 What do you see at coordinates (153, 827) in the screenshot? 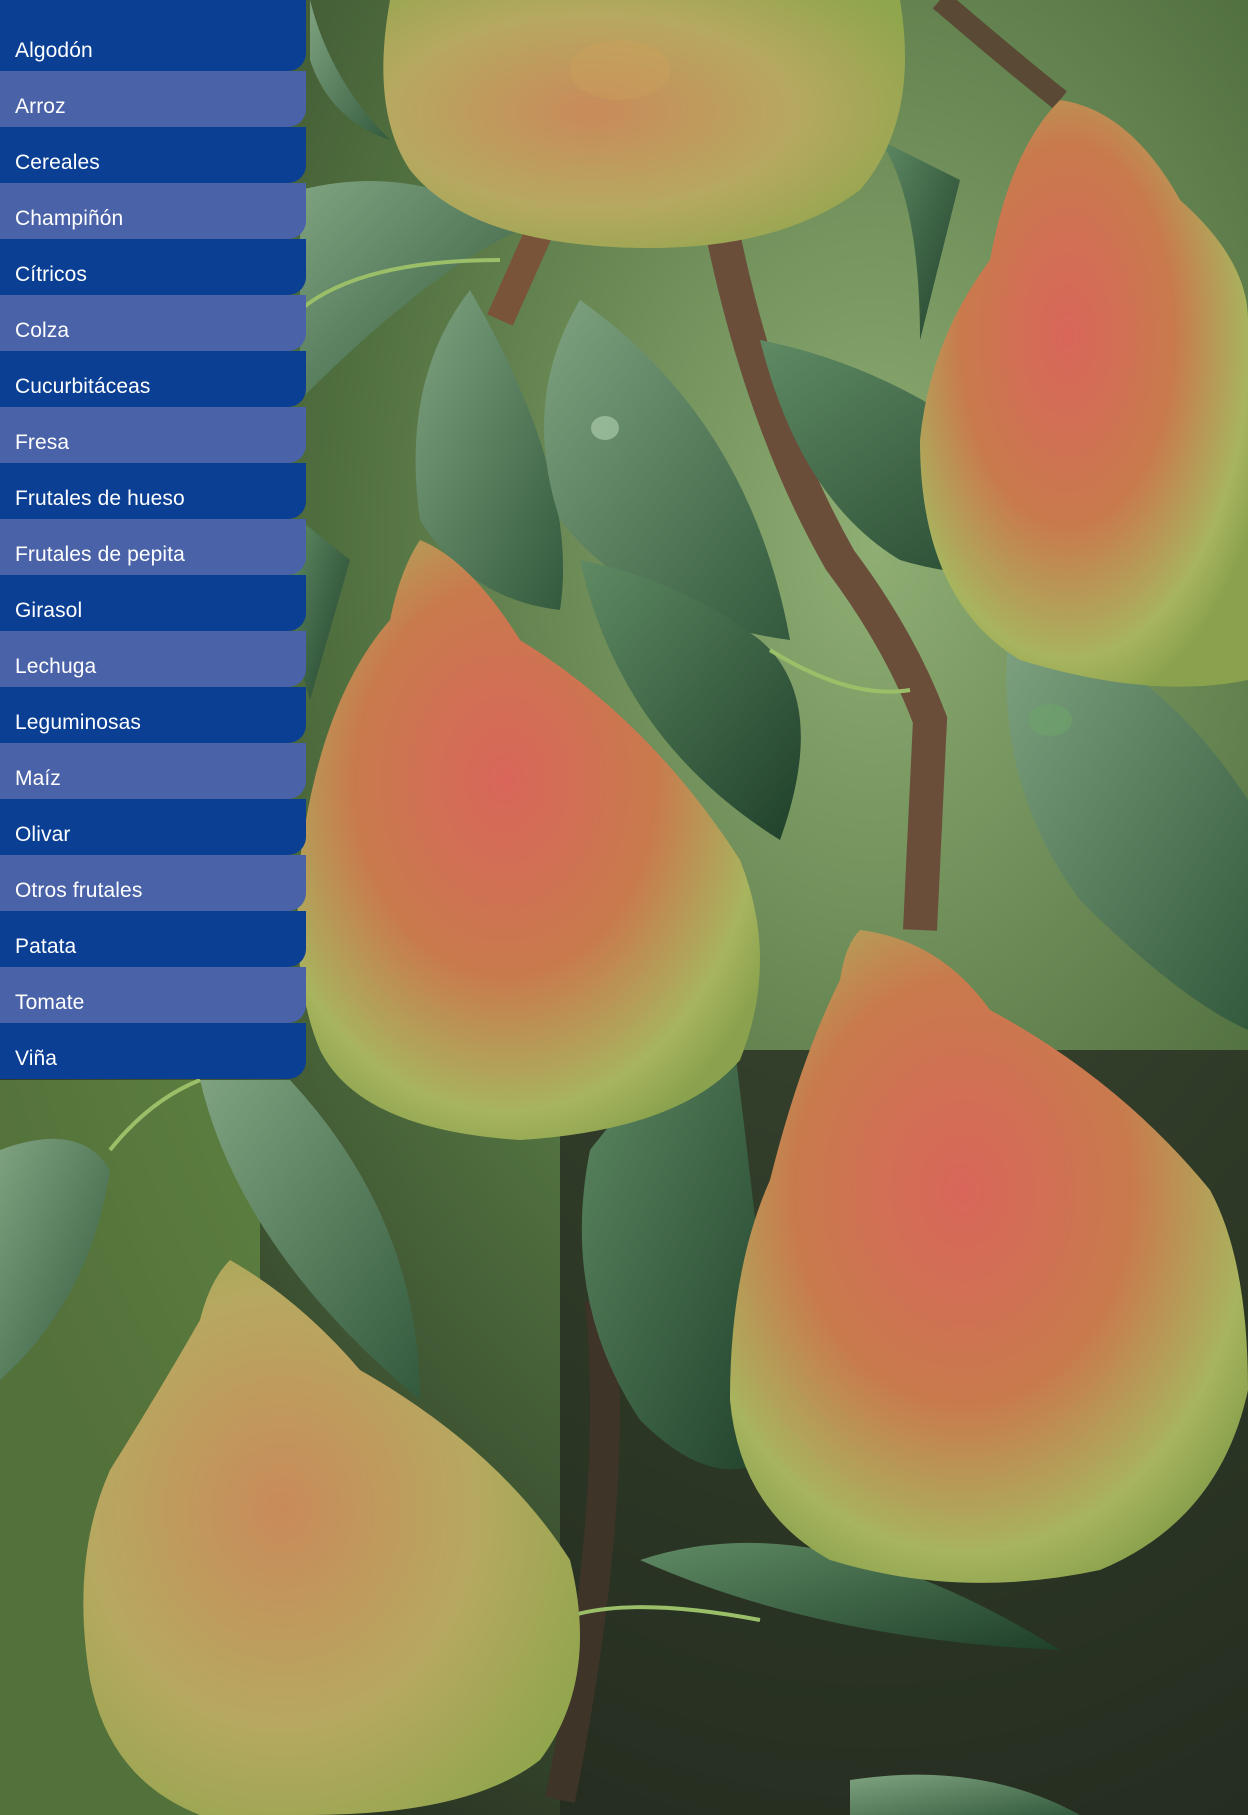
I see `menu-item-olivar: Olivar` at bounding box center [153, 827].